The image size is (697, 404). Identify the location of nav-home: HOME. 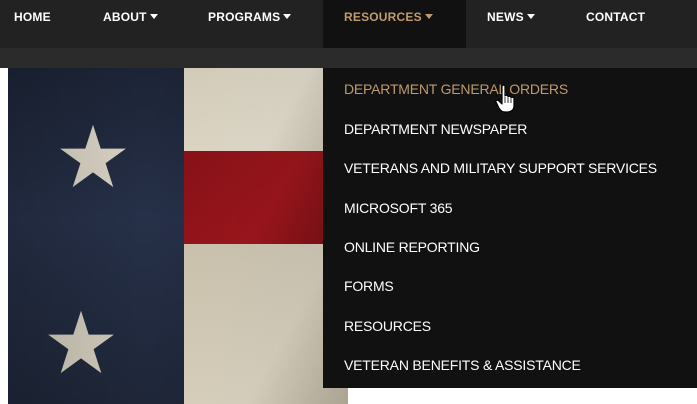
(32, 17).